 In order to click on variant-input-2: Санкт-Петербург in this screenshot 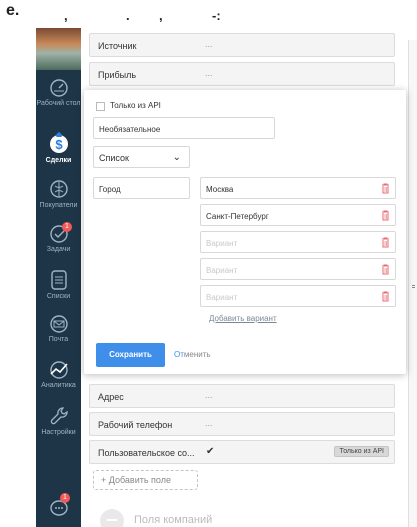, I will do `click(298, 215)`.